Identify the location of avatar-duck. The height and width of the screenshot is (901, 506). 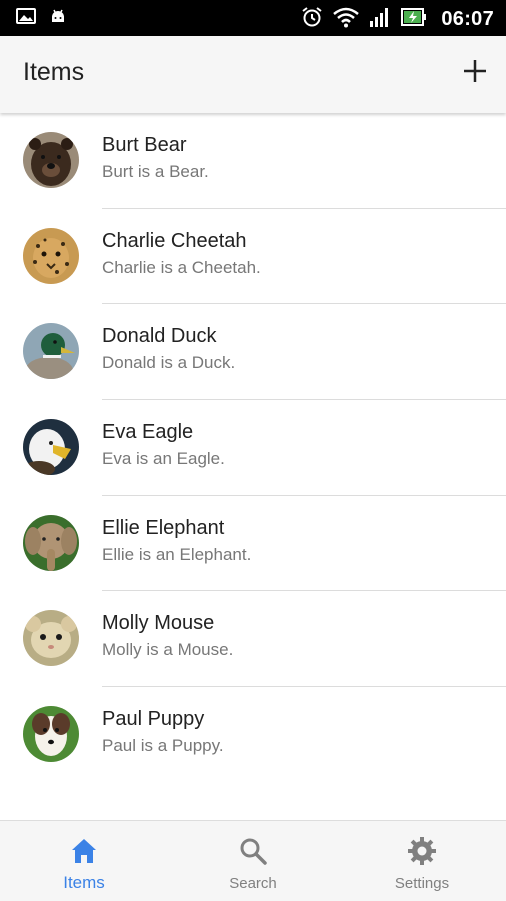
(51, 351).